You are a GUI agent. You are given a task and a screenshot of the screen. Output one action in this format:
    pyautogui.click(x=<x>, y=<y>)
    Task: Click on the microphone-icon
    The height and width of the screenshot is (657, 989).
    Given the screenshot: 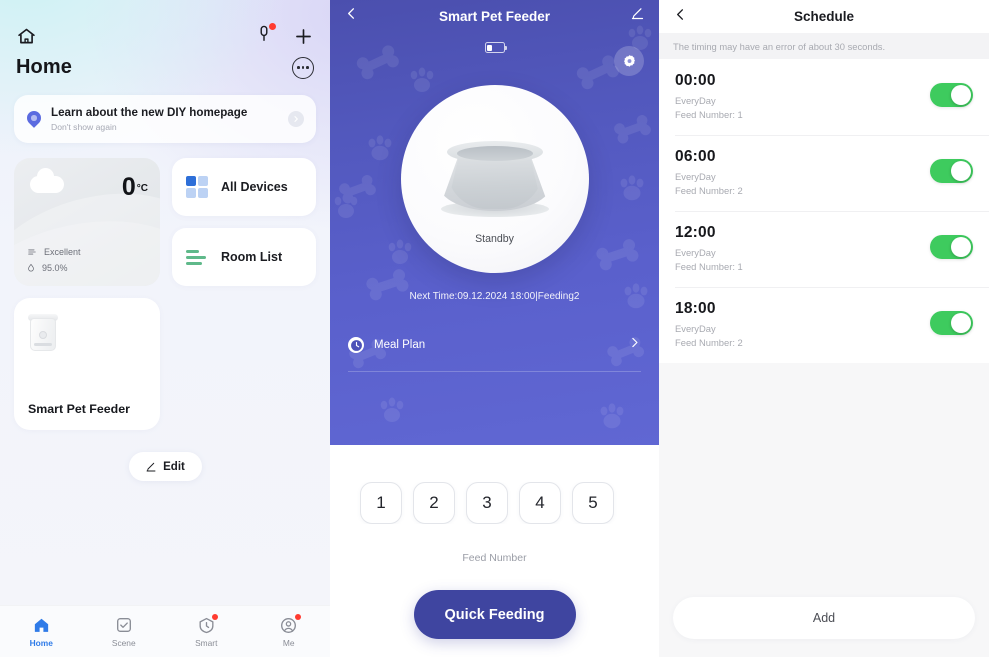 What is the action you would take?
    pyautogui.click(x=265, y=35)
    